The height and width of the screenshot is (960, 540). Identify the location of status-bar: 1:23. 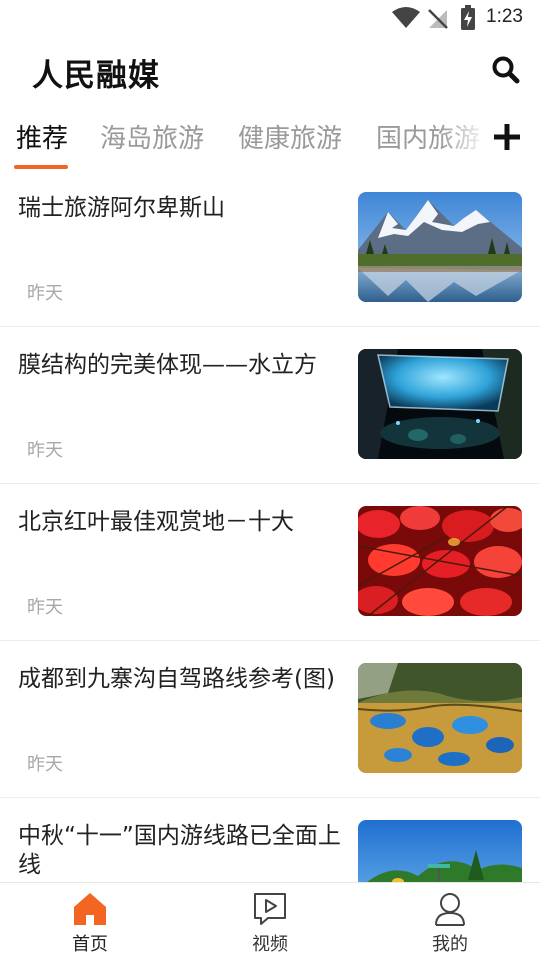
(270, 18).